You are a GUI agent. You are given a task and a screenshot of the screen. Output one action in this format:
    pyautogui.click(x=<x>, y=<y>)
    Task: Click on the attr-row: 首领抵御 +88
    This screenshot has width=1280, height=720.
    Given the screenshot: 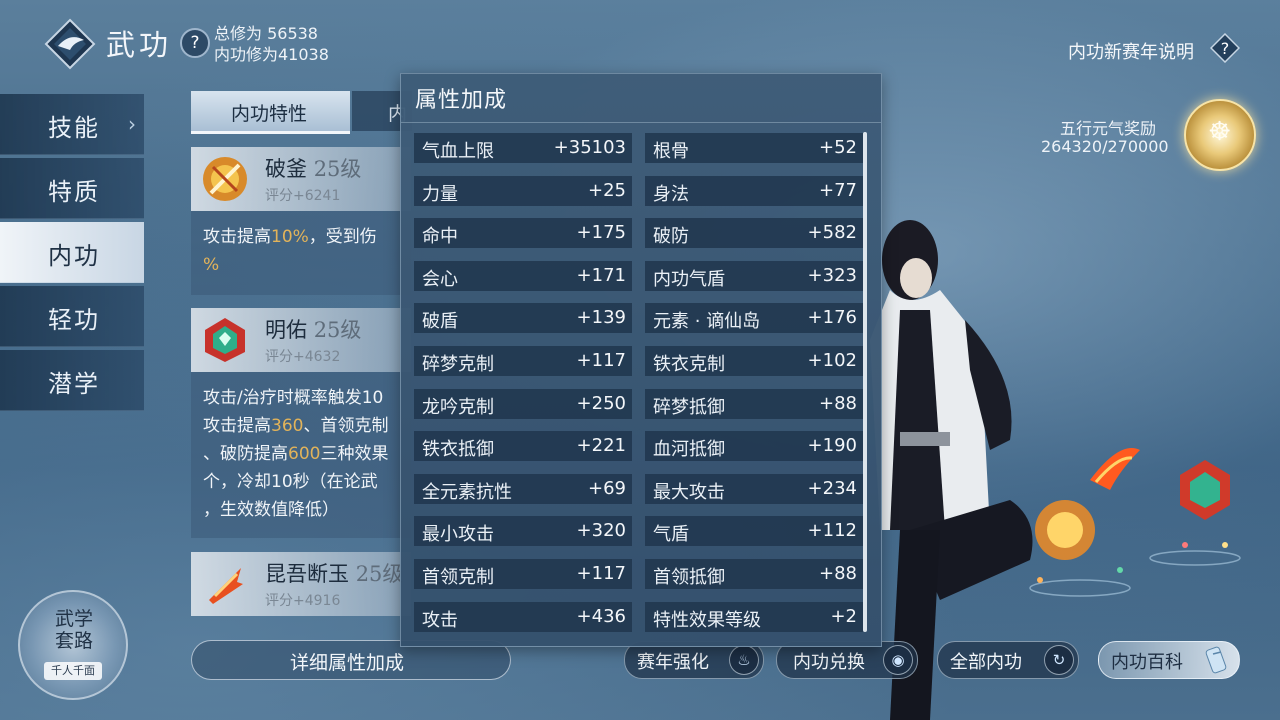 What is the action you would take?
    pyautogui.click(x=754, y=574)
    